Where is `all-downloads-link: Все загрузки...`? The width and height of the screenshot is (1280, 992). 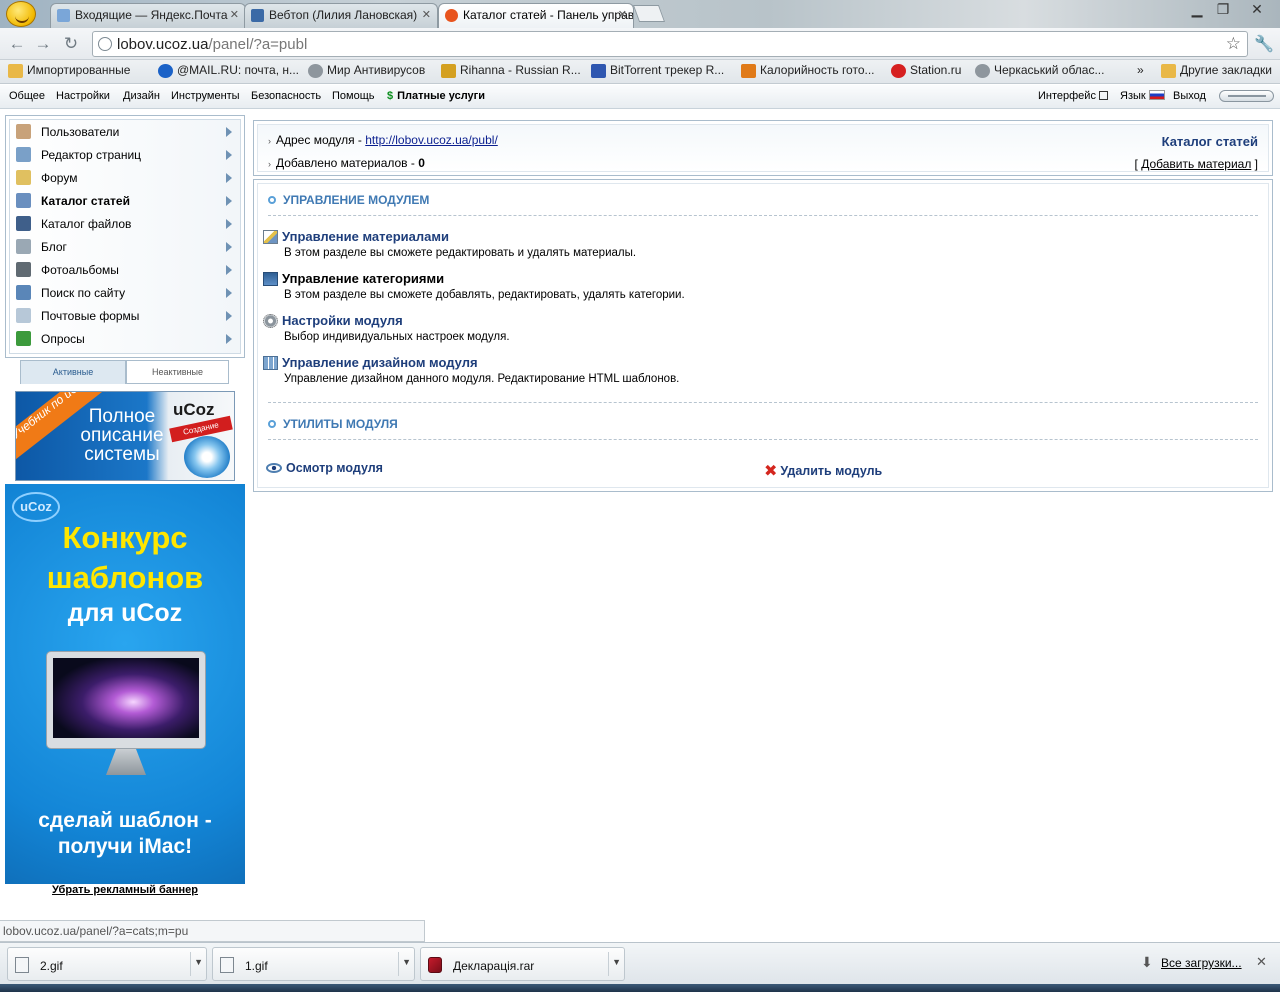
all-downloads-link: Все загрузки... is located at coordinates (1201, 963).